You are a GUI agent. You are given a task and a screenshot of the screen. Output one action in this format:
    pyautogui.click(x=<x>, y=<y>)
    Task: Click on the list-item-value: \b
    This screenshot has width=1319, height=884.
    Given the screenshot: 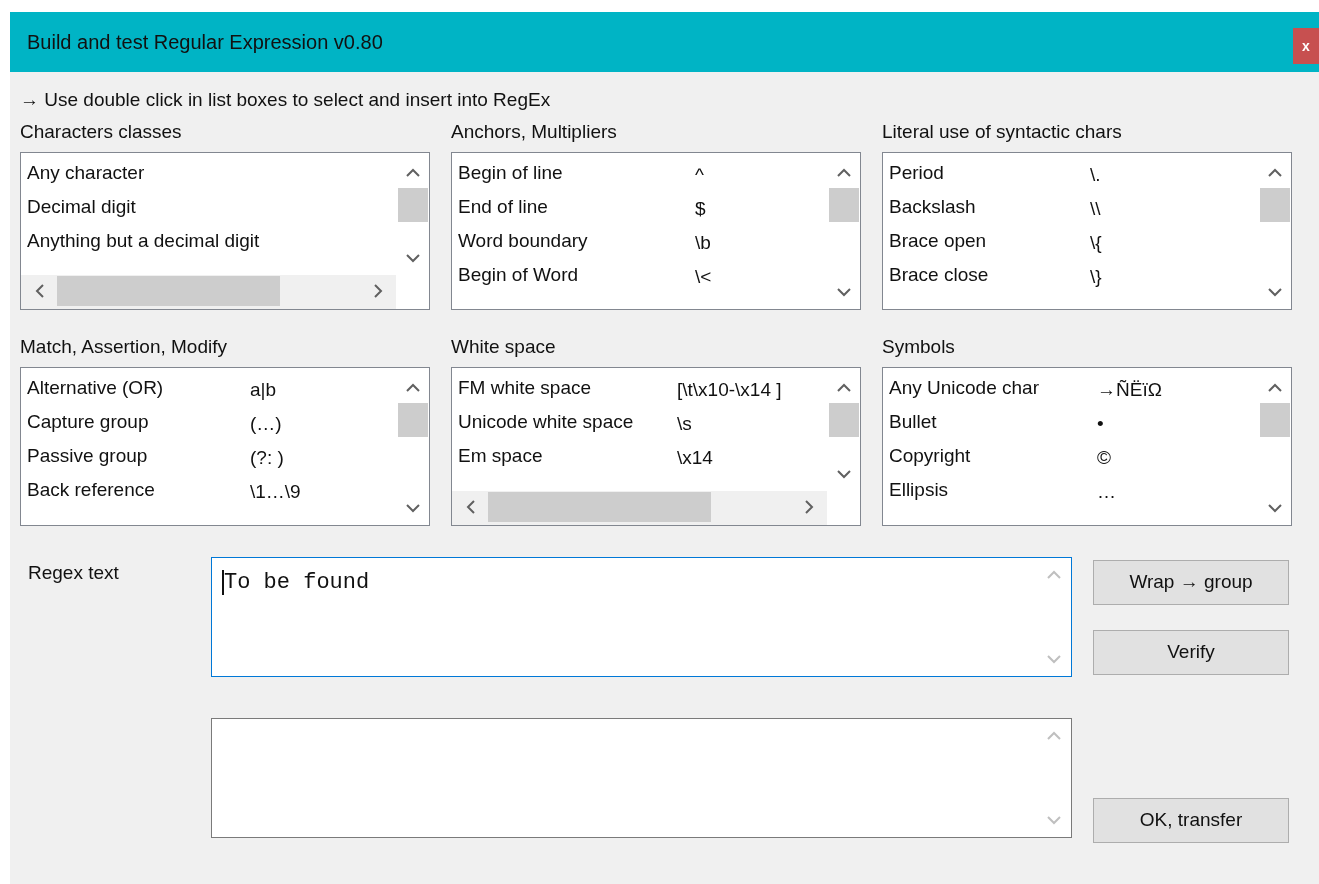 What is the action you would take?
    pyautogui.click(x=703, y=243)
    